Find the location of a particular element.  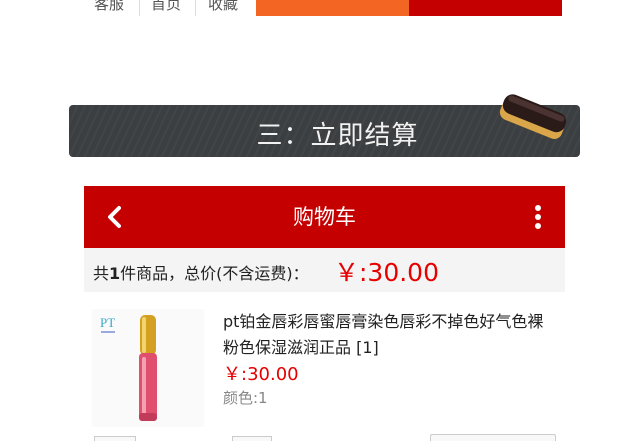

summary-text: 共1件商品，总价(不含运费)： is located at coordinates (201, 272).